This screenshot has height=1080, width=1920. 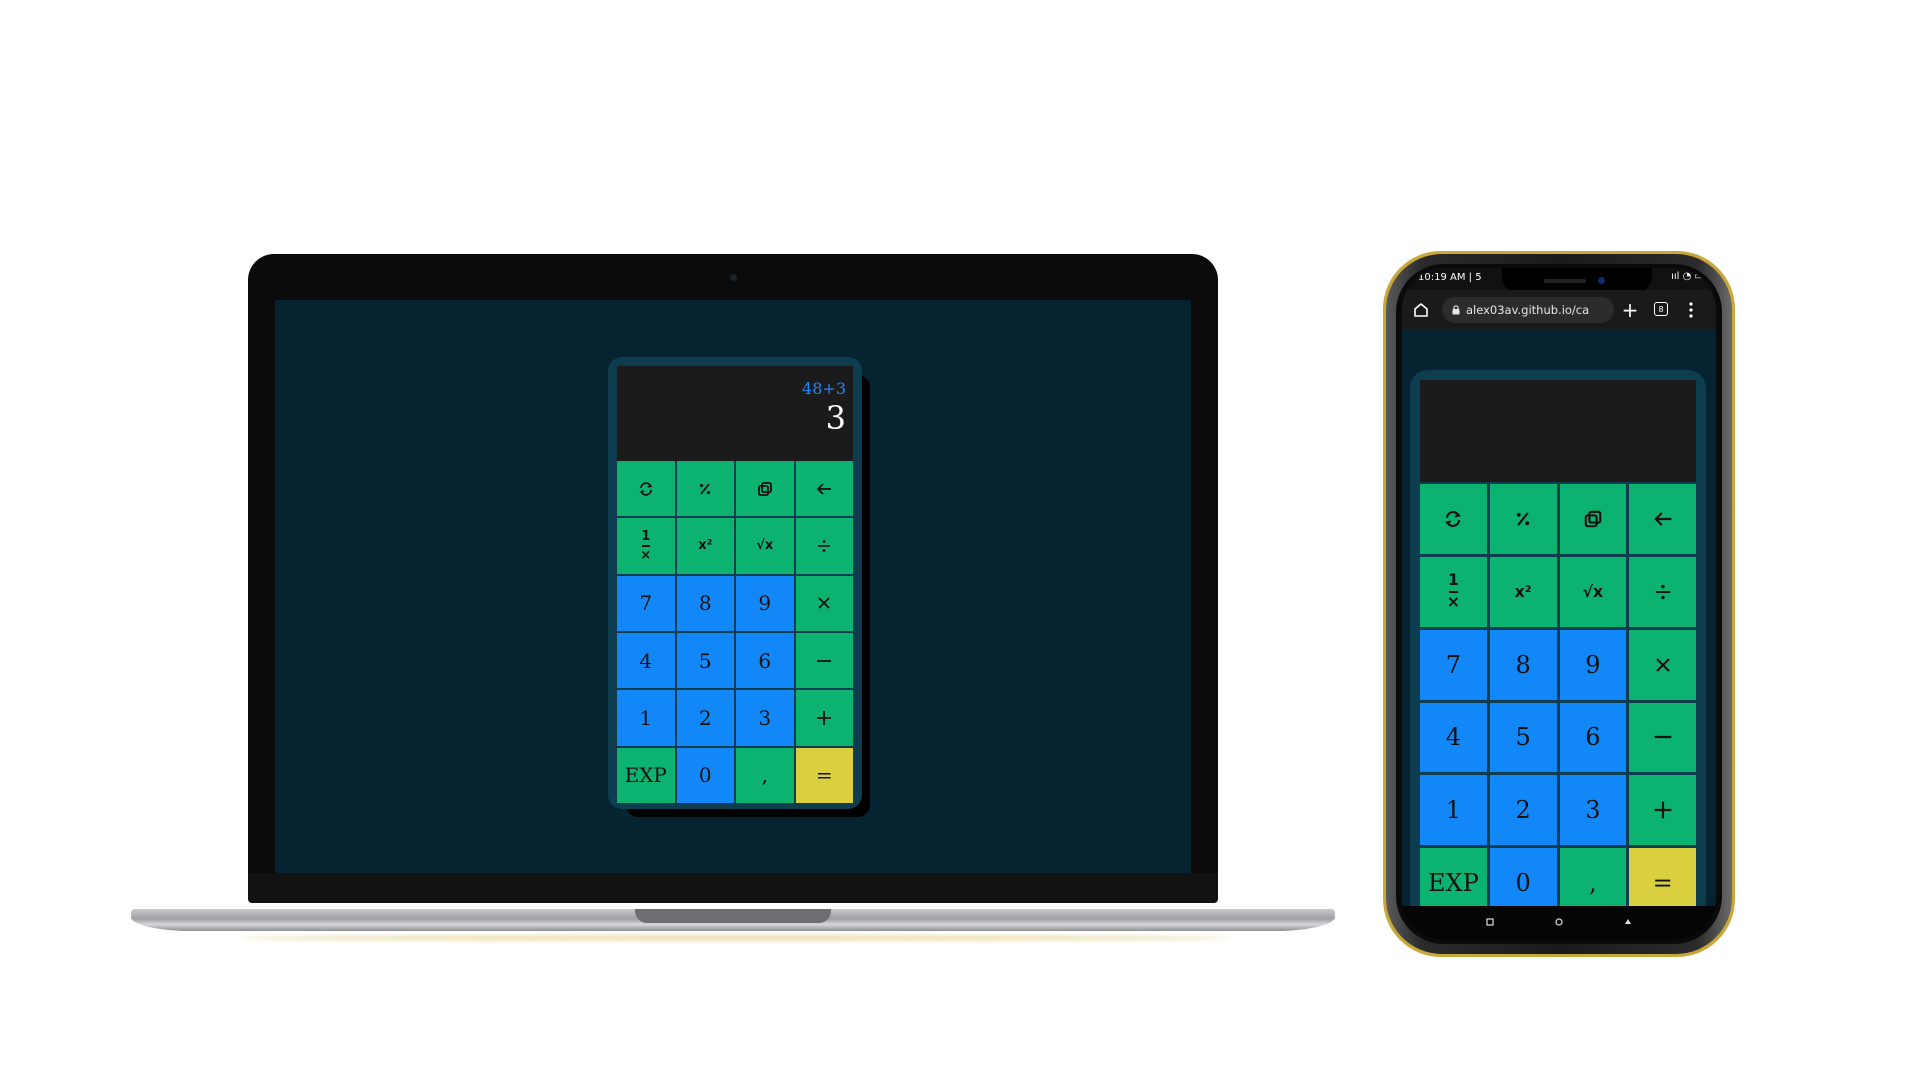 I want to click on key-label: =, so click(x=824, y=775).